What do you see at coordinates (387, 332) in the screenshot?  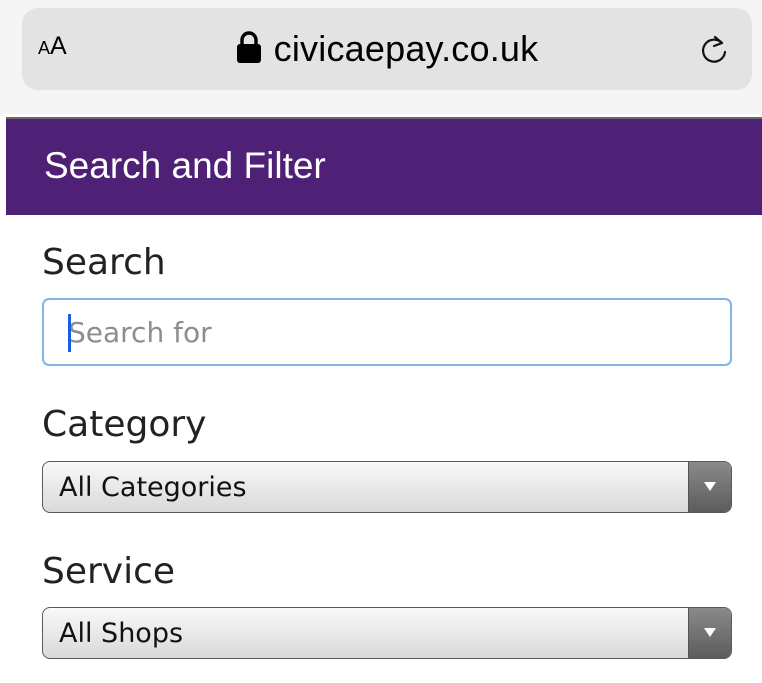 I see `search-input` at bounding box center [387, 332].